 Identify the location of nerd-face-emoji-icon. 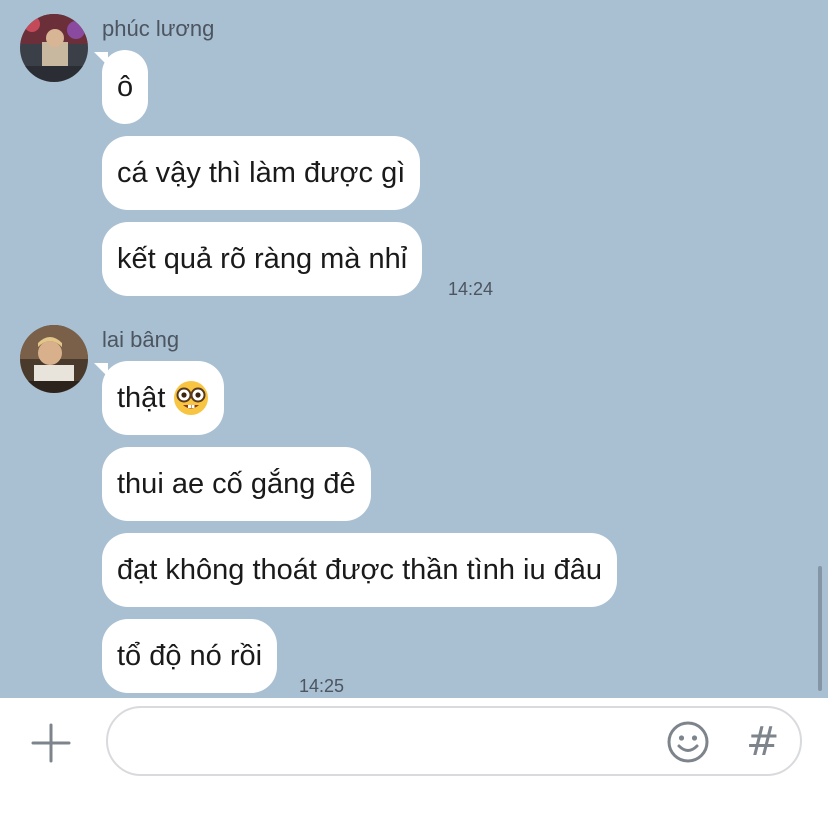
(191, 398).